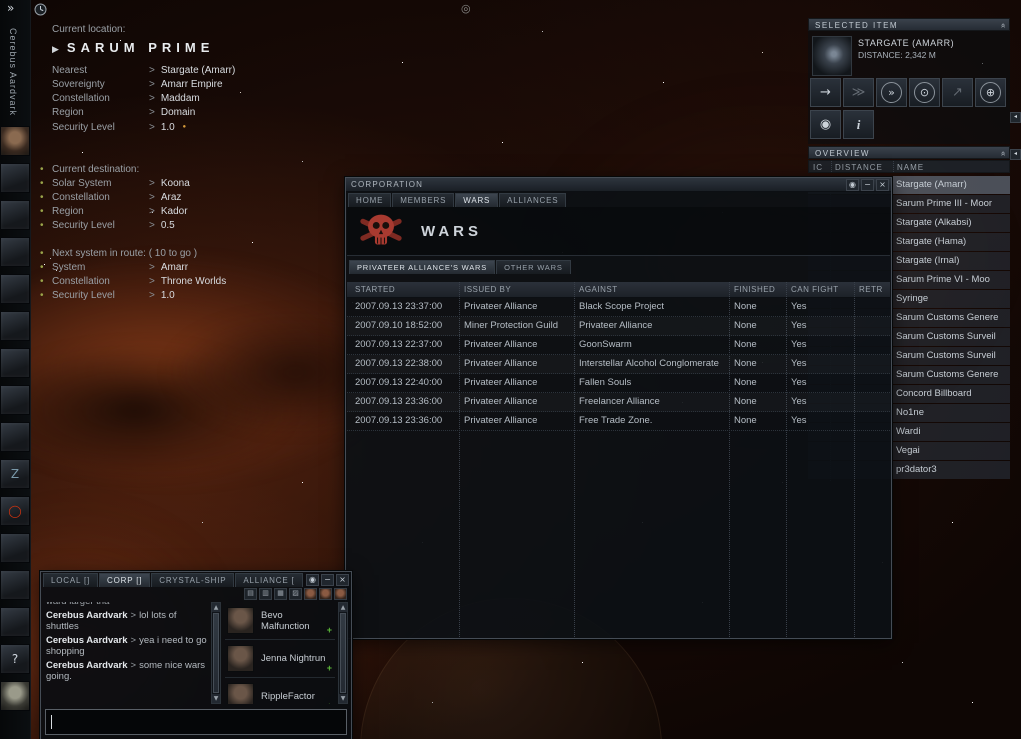  What do you see at coordinates (909, 24) in the screenshot?
I see `selected-item-header: SELECTED ITEM «` at bounding box center [909, 24].